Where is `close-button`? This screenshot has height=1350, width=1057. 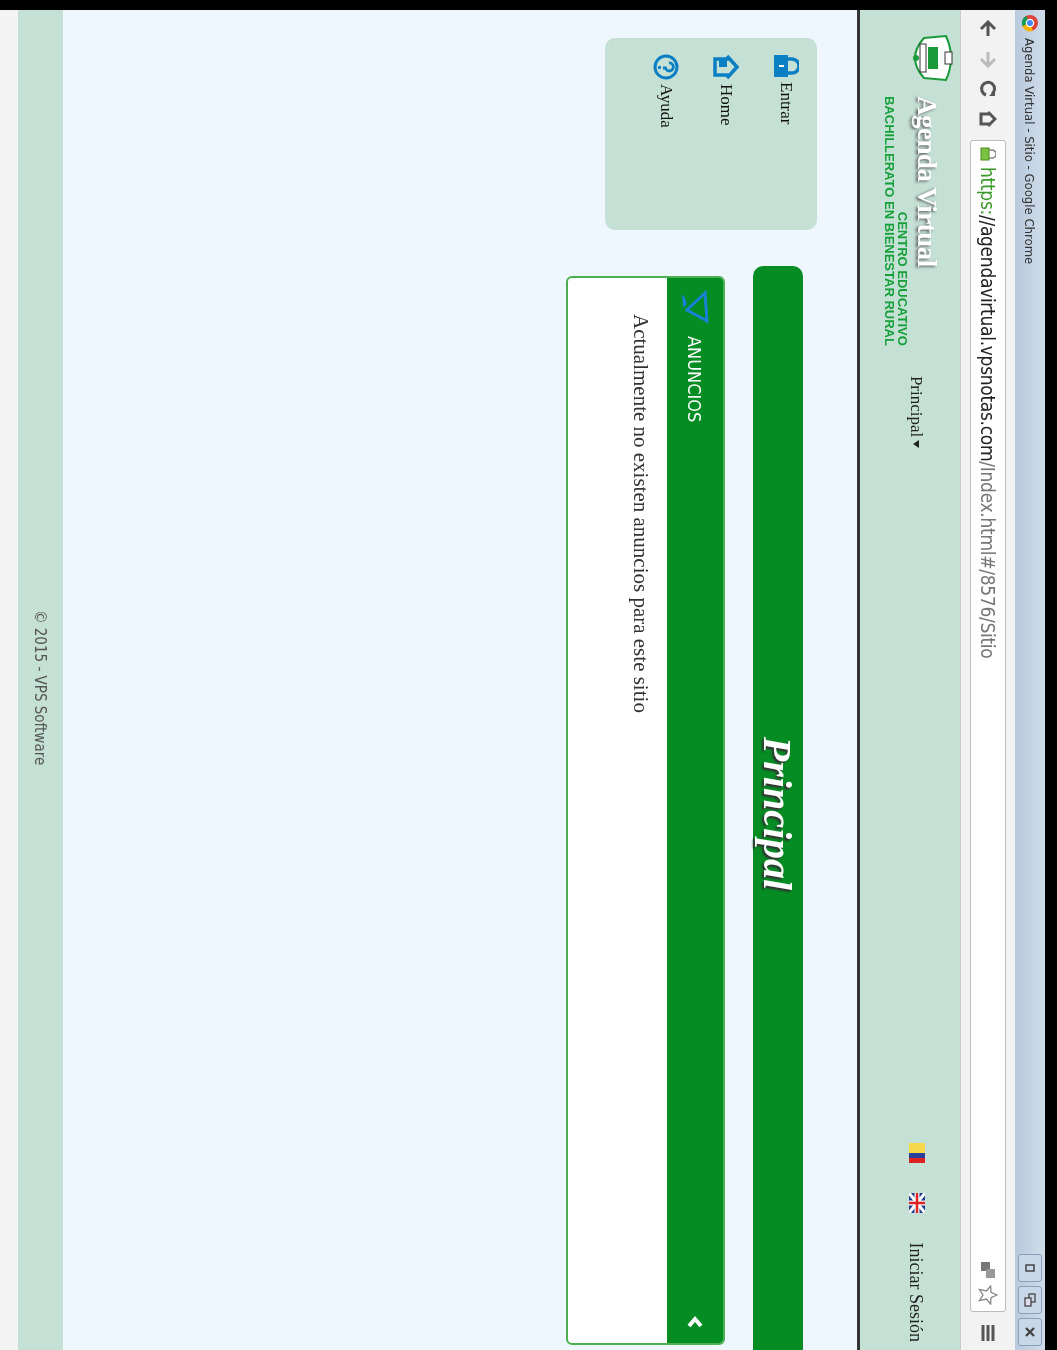
close-button is located at coordinates (1030, 1332).